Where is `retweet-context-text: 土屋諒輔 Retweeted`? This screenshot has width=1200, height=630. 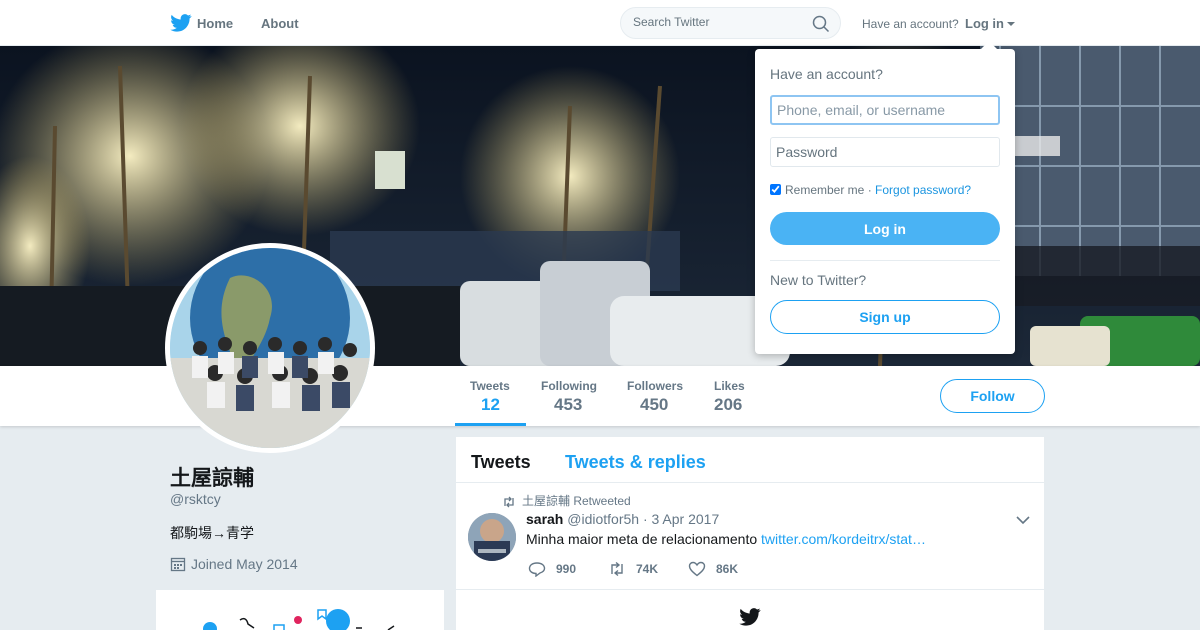 retweet-context-text: 土屋諒輔 Retweeted is located at coordinates (576, 501).